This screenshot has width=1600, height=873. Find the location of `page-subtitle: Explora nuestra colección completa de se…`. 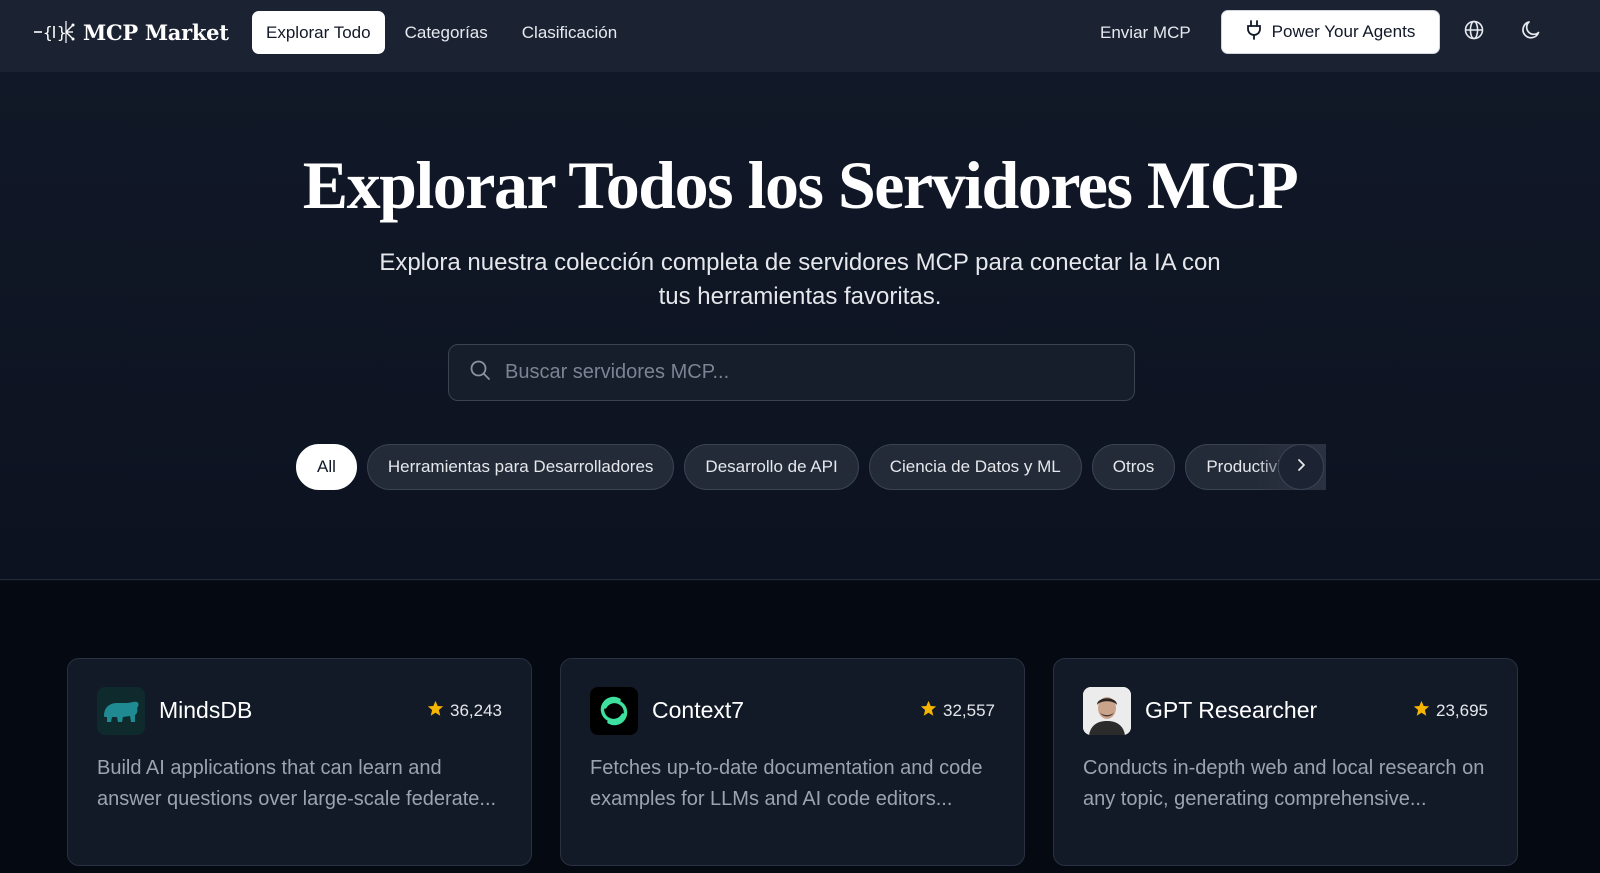

page-subtitle: Explora nuestra colección completa de se… is located at coordinates (800, 279).